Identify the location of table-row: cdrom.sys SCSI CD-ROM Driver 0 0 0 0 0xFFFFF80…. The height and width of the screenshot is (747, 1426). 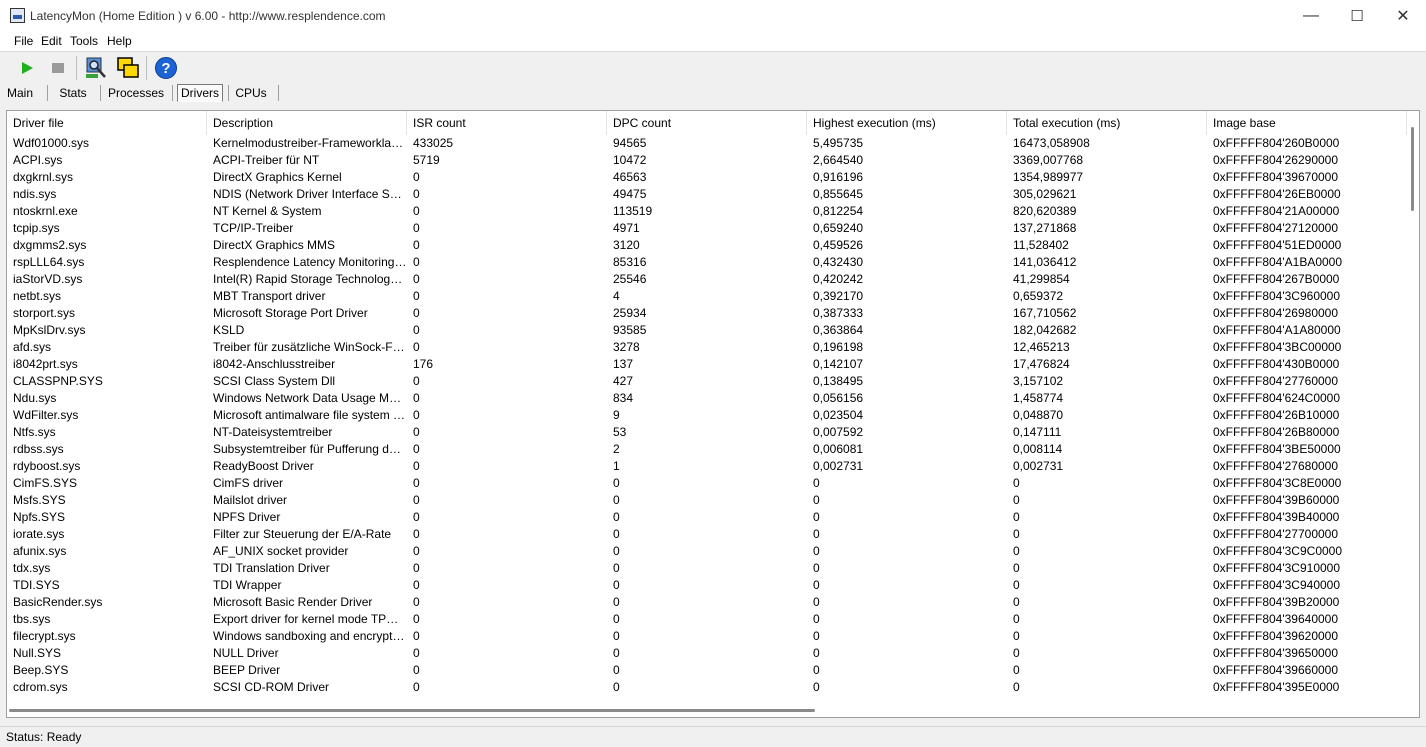
(707, 687).